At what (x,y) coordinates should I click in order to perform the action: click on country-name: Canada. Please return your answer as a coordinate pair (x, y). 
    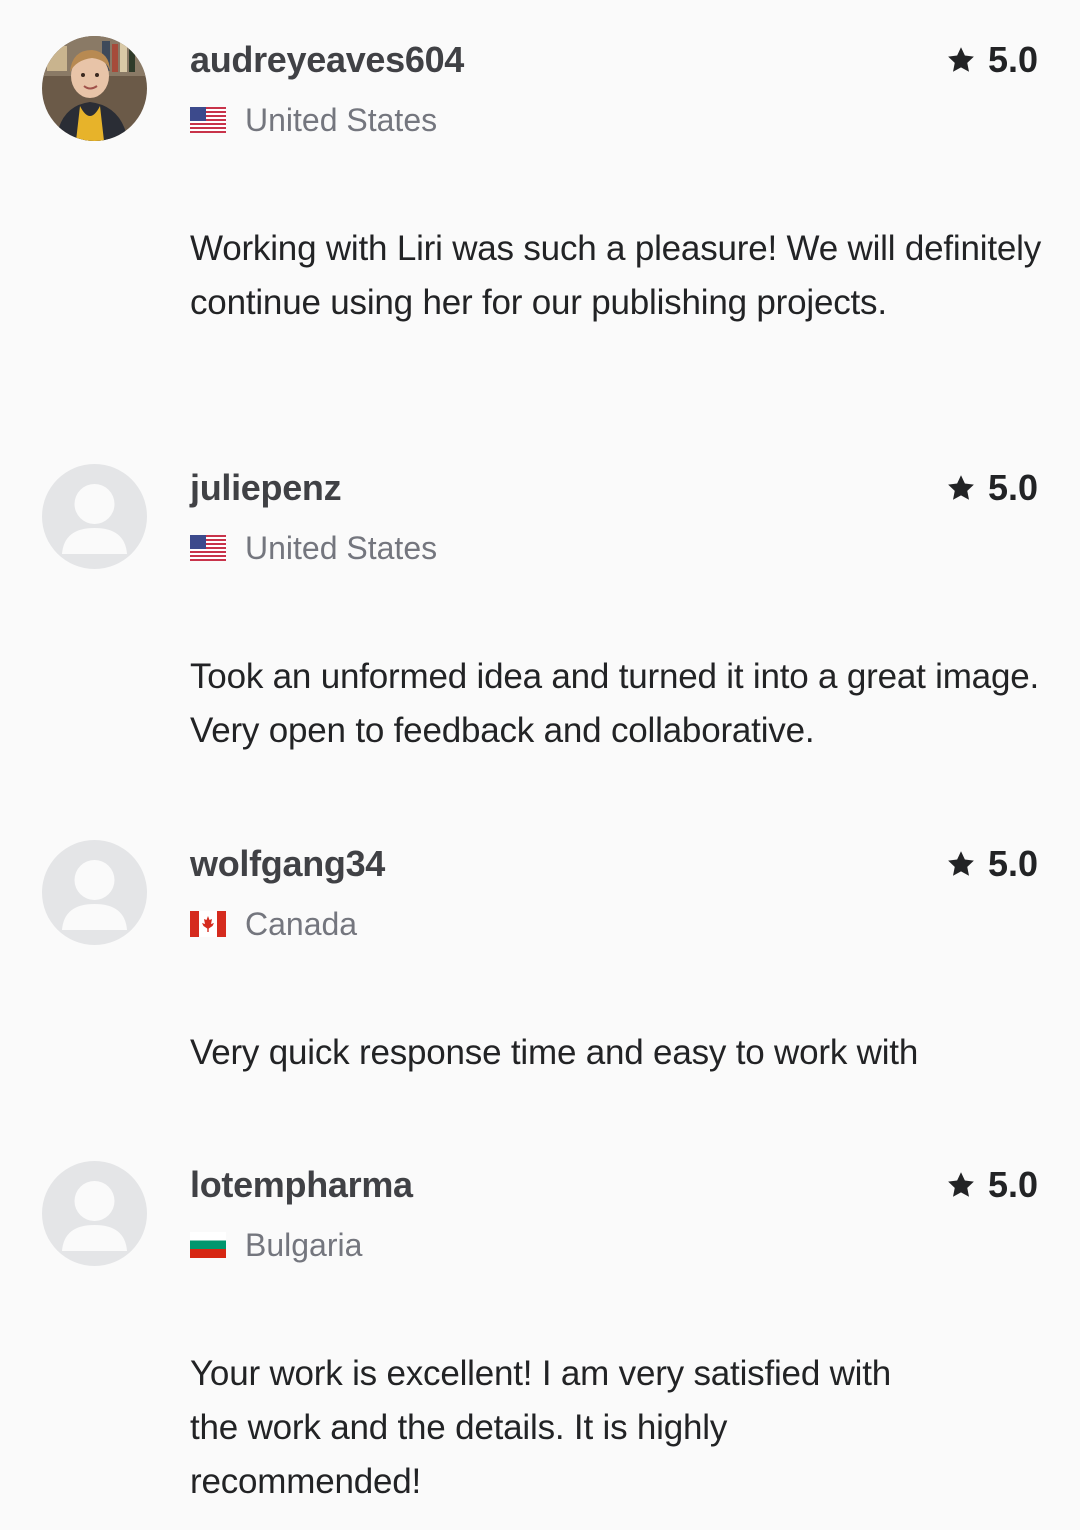
    Looking at the image, I should click on (301, 924).